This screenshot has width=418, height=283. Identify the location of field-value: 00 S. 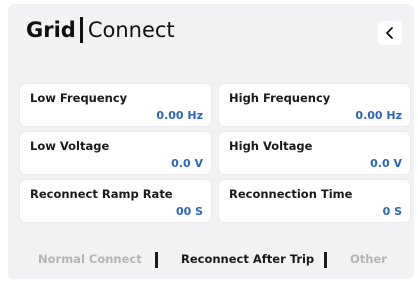
(189, 211).